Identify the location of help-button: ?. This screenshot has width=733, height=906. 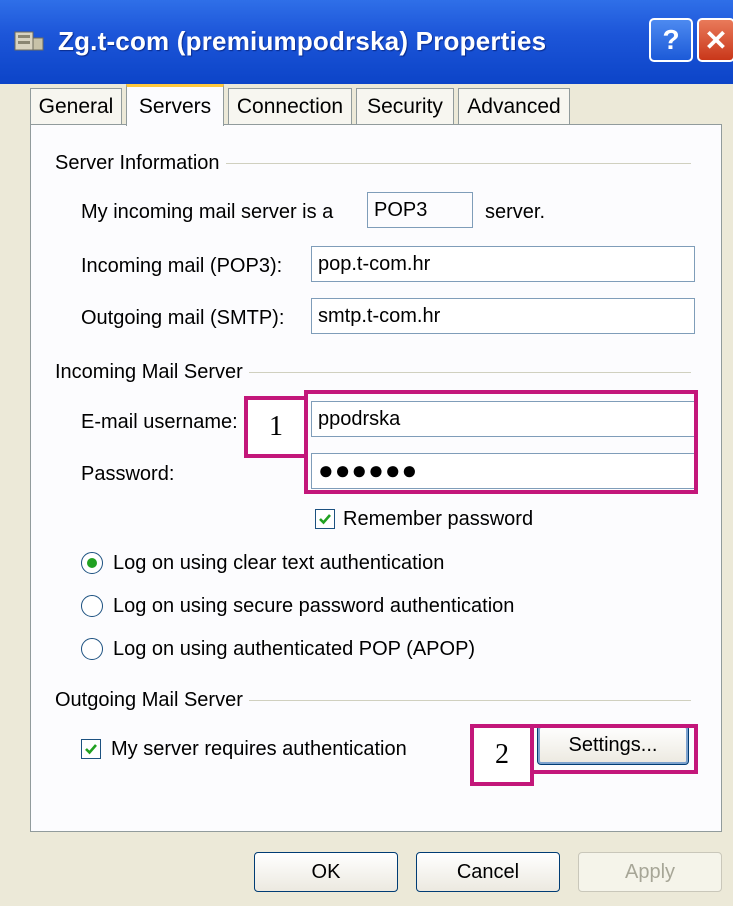
(671, 40).